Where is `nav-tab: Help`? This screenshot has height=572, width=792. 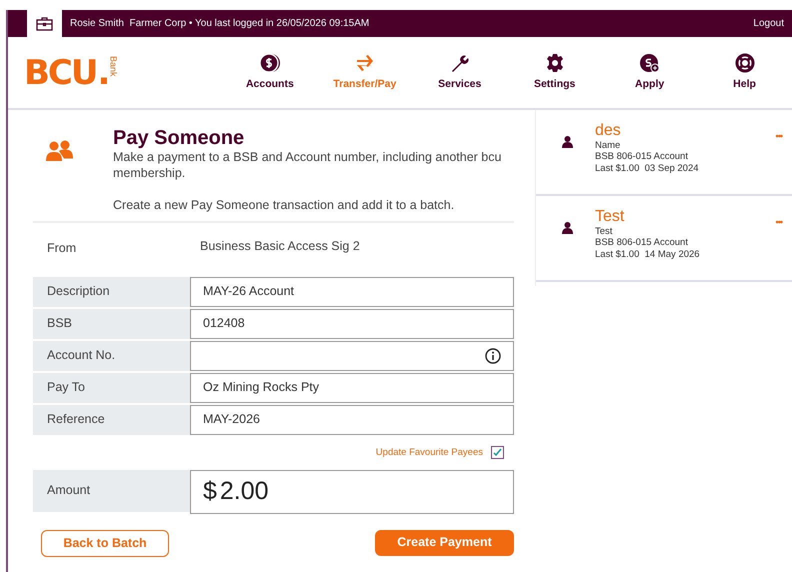
nav-tab: Help is located at coordinates (744, 72).